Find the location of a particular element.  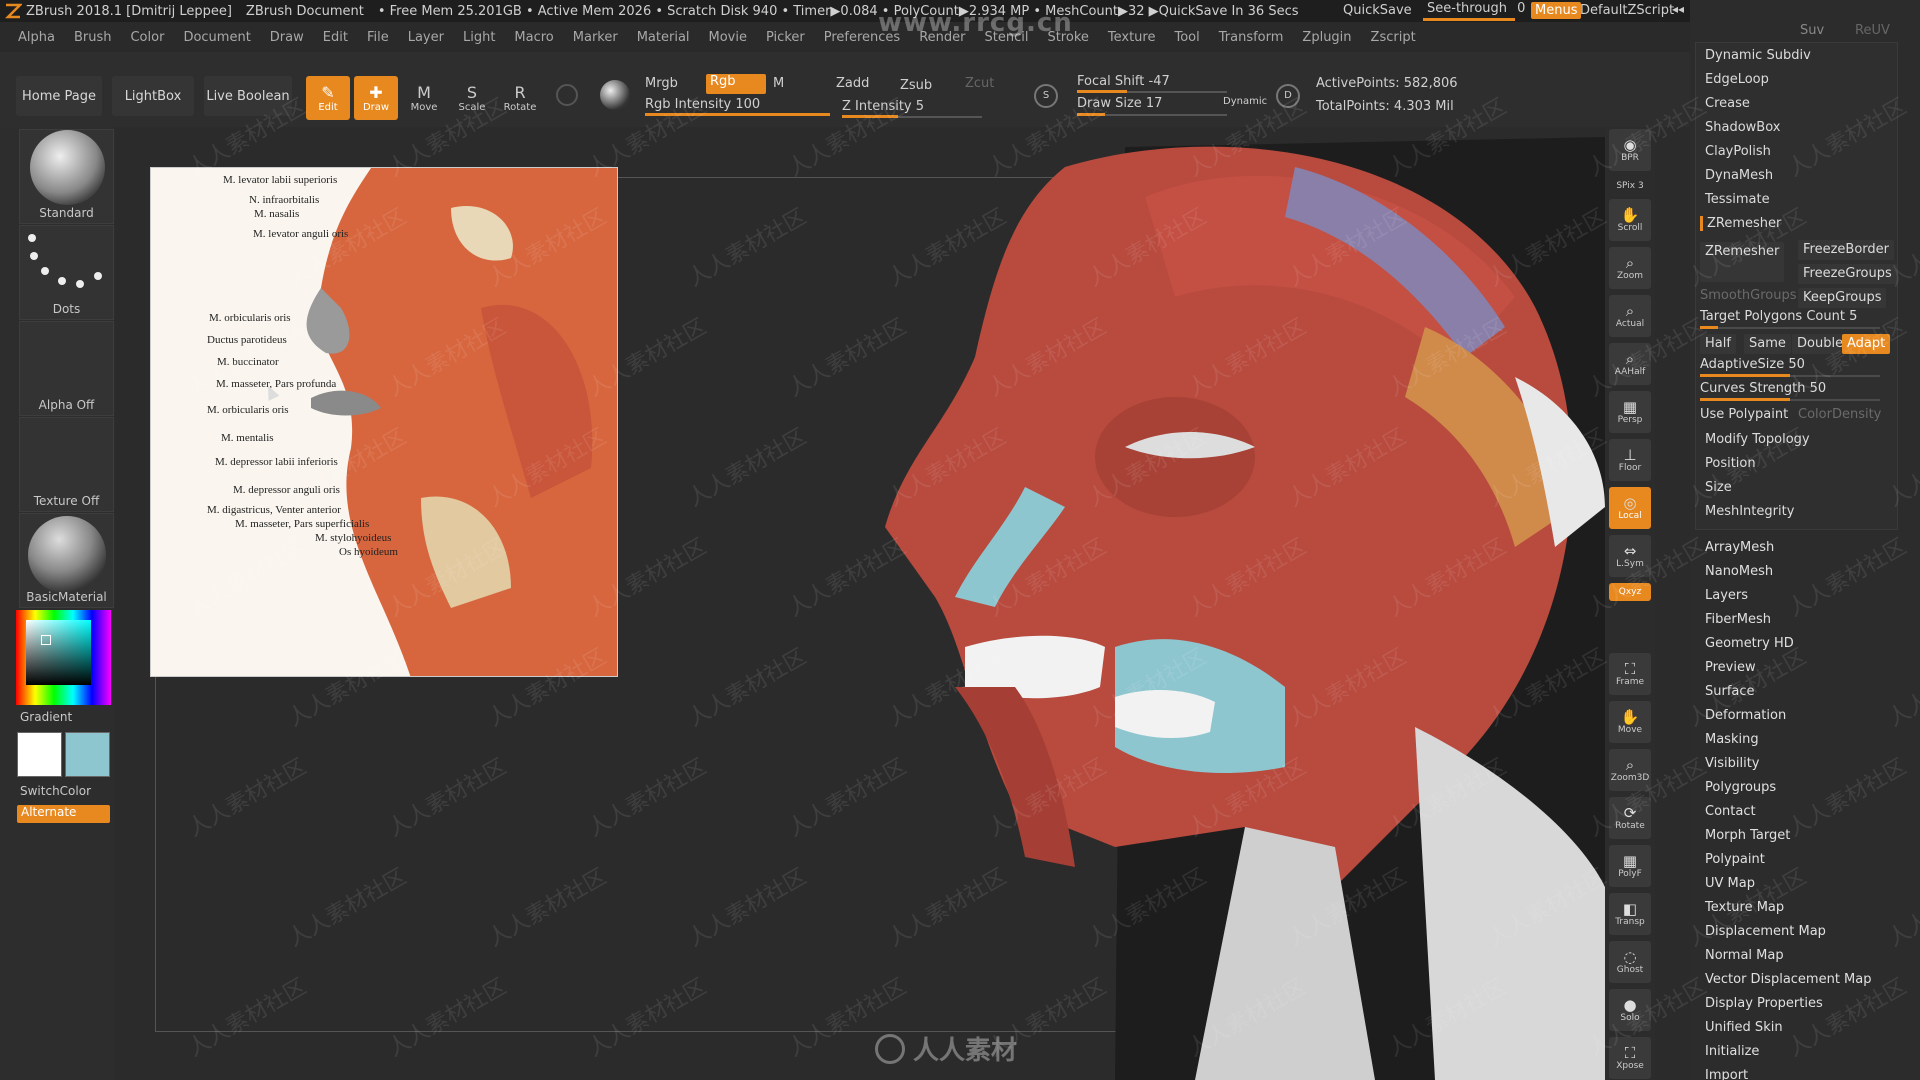

geometry-size-button: Size is located at coordinates (1718, 487).